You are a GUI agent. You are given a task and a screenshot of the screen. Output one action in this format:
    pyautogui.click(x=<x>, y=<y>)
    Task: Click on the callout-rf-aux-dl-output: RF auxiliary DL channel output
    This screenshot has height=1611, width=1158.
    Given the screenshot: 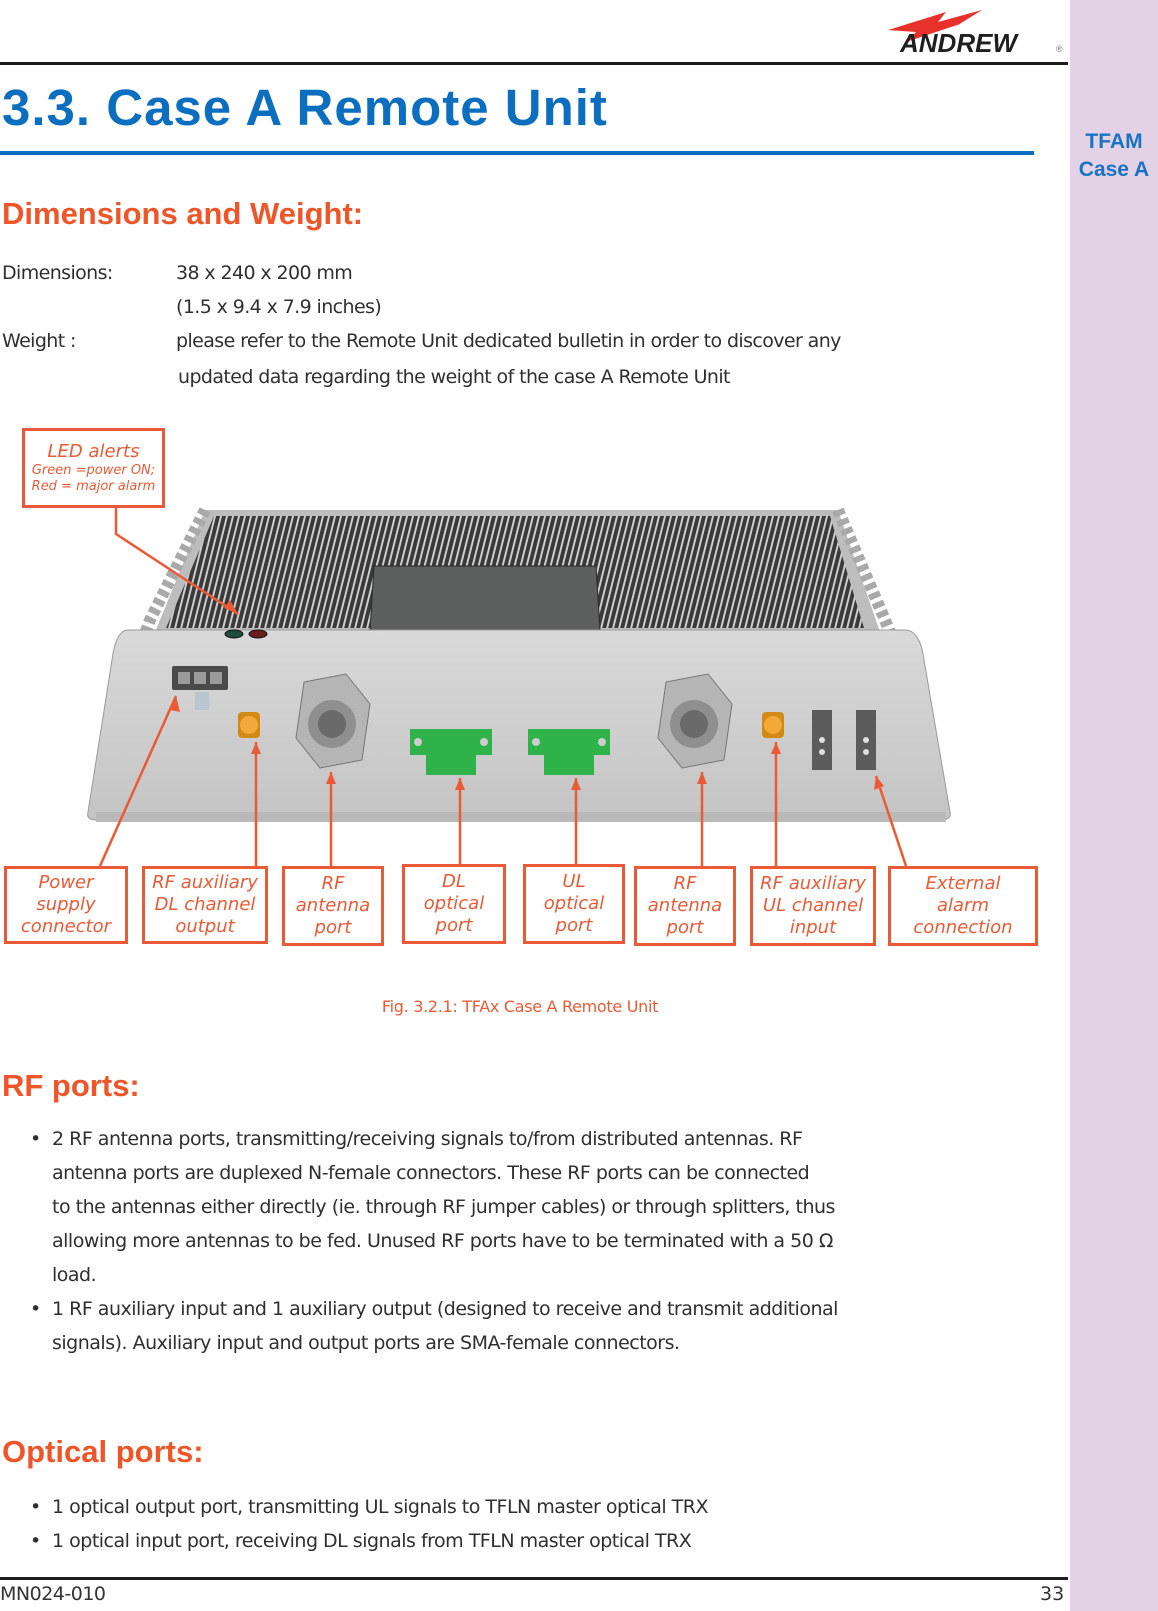 What is the action you would take?
    pyautogui.click(x=205, y=905)
    